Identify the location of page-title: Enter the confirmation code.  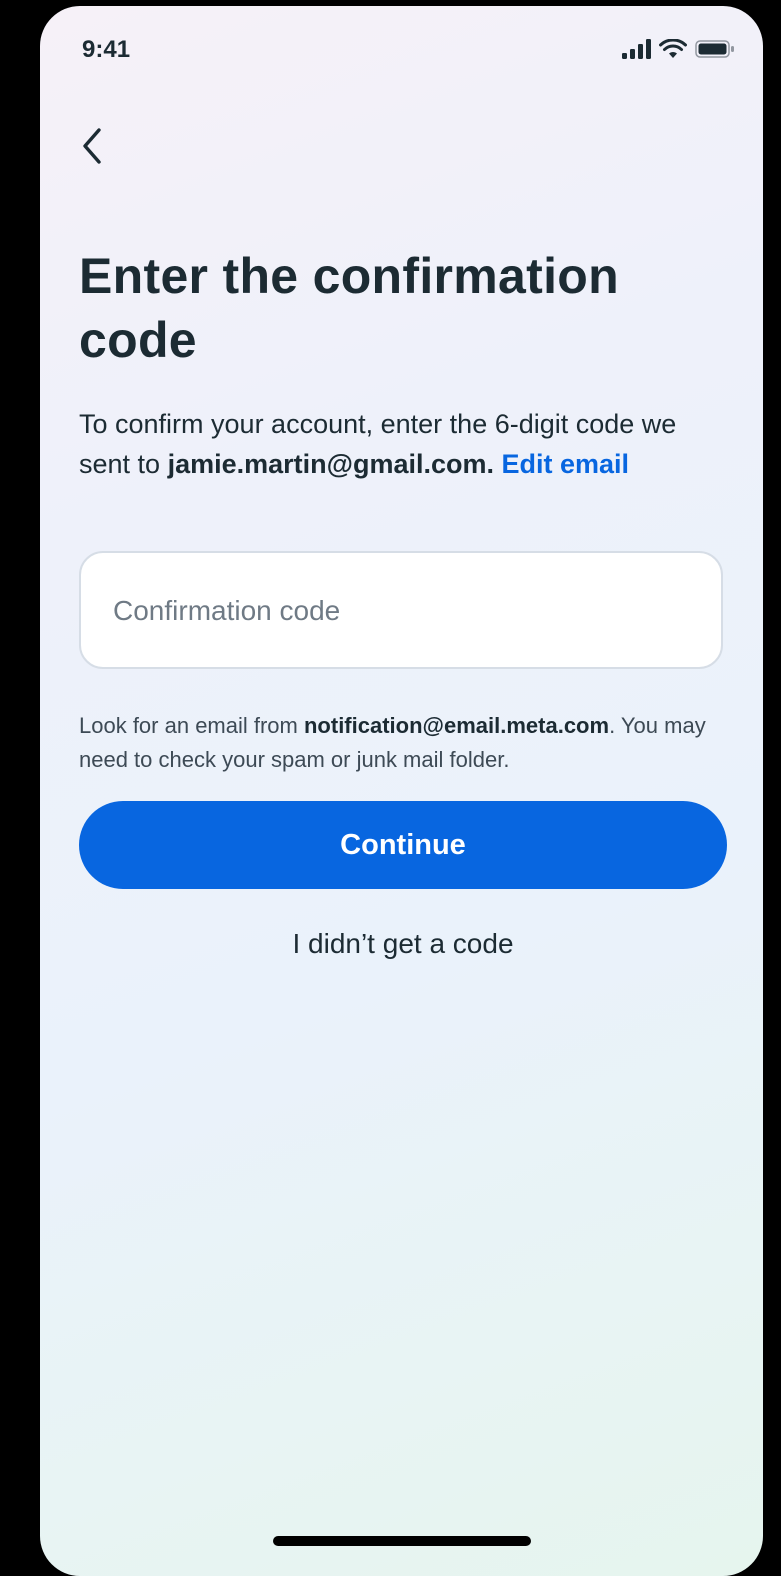
(349, 308).